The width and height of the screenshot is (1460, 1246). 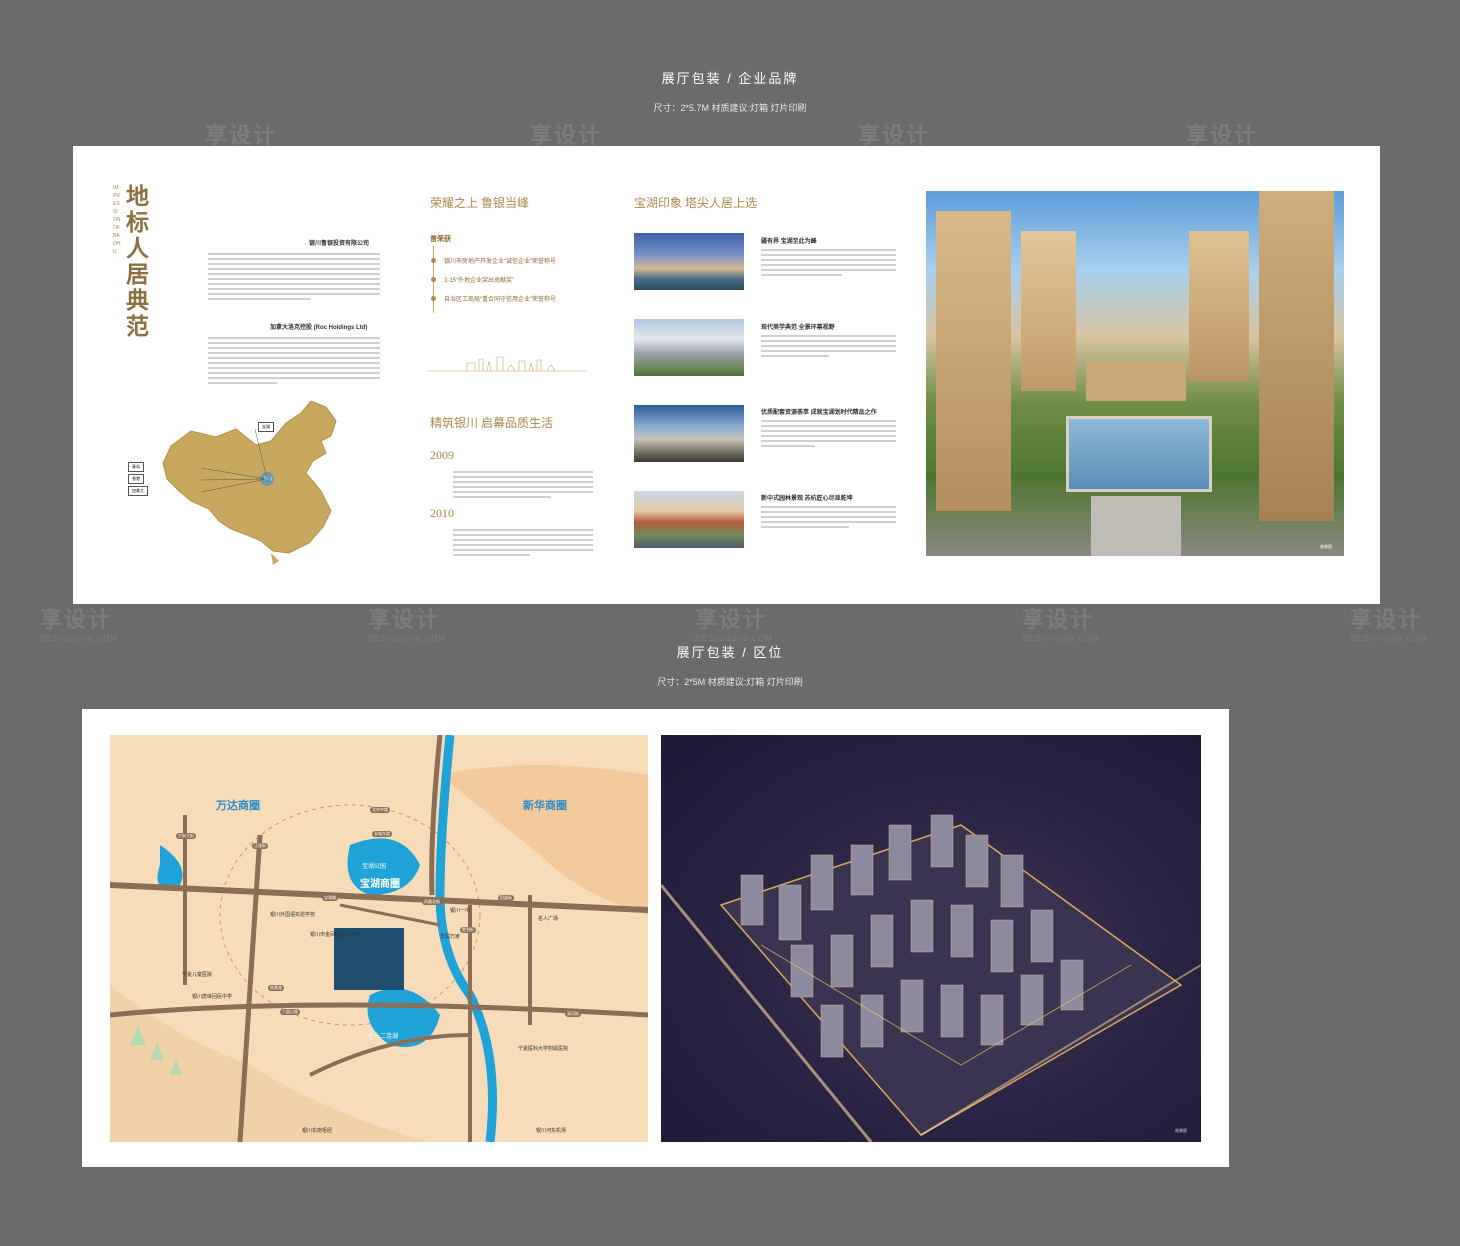 I want to click on map-label: 银川, so click(x=268, y=478).